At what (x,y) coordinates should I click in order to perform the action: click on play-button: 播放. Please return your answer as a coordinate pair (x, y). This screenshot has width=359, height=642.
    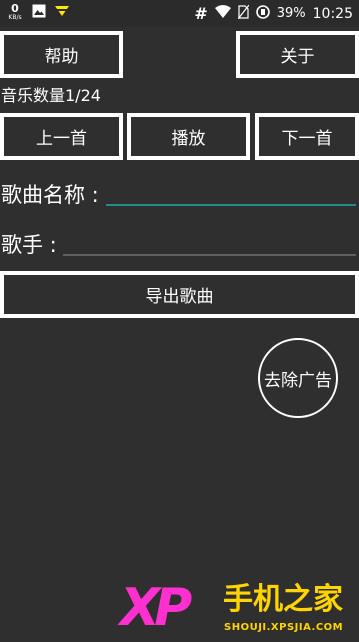
    Looking at the image, I should click on (188, 136).